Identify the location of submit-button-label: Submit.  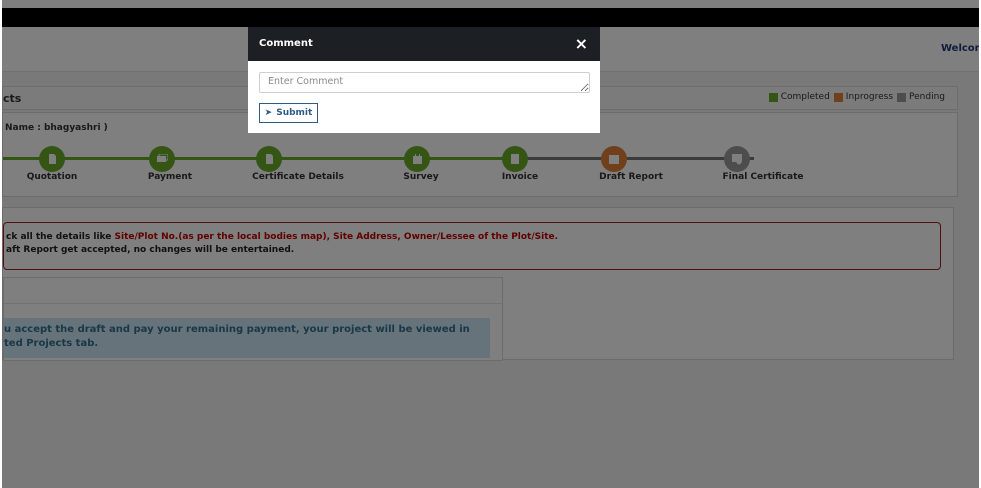
(294, 113).